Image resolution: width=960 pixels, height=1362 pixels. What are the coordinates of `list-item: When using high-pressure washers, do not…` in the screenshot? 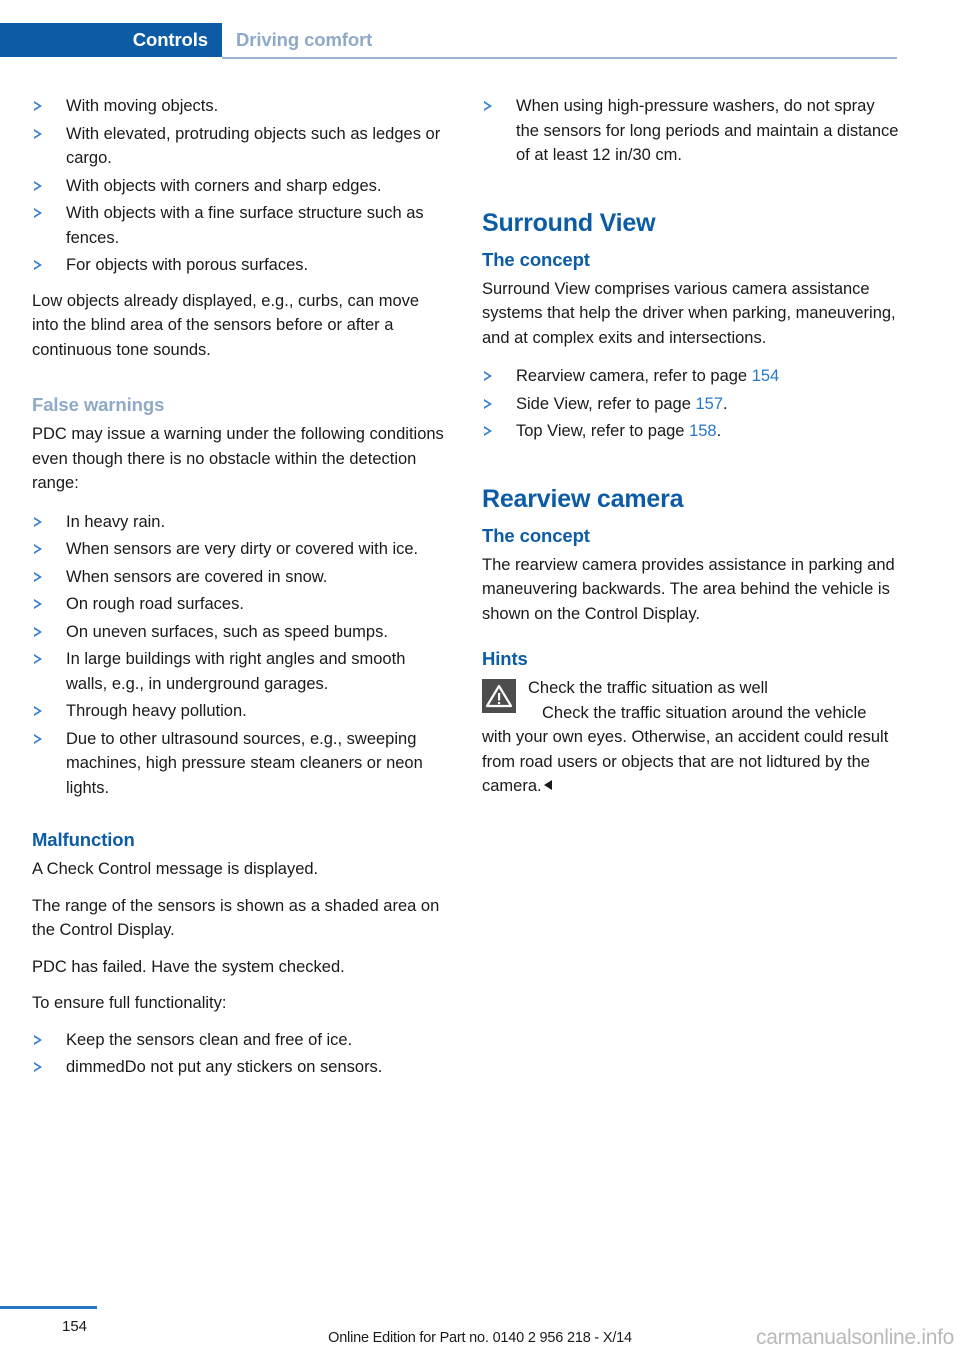 It's located at (691, 131).